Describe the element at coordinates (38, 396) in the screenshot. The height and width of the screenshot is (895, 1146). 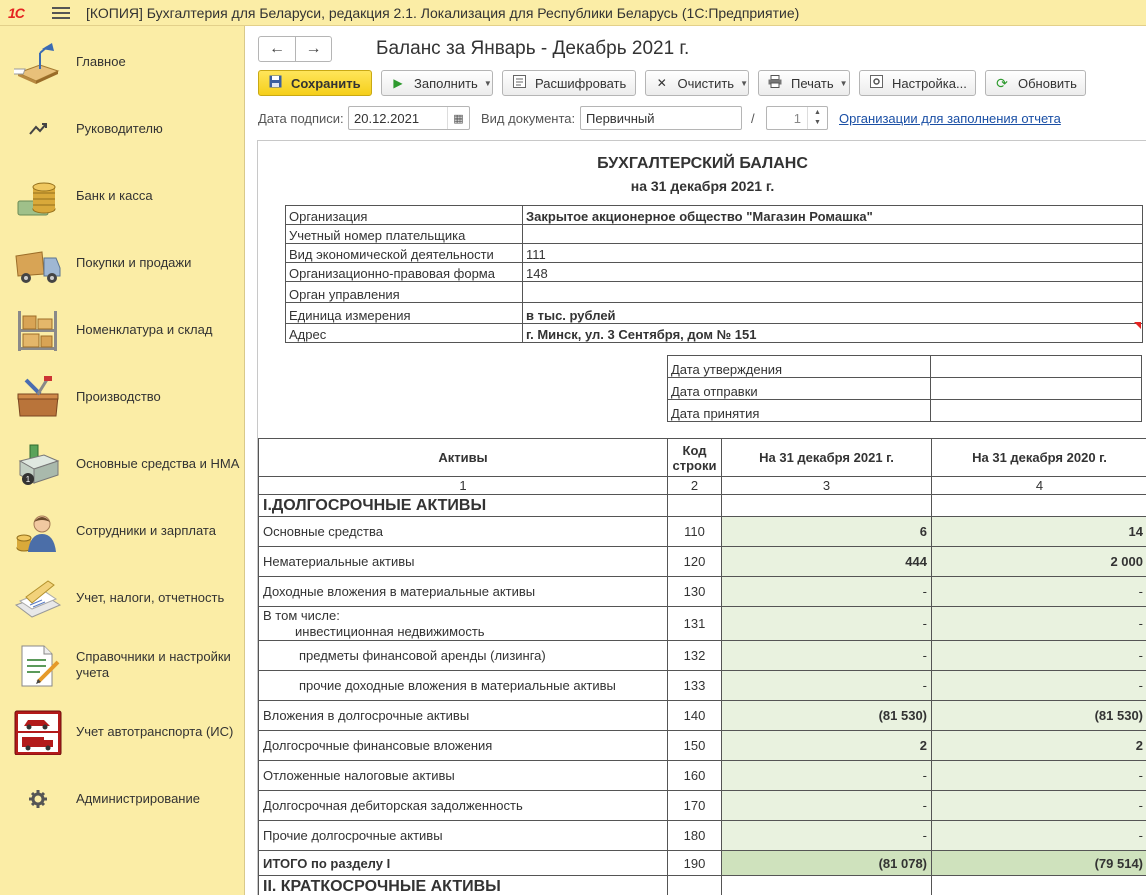
I see `toolbox-icon` at that location.